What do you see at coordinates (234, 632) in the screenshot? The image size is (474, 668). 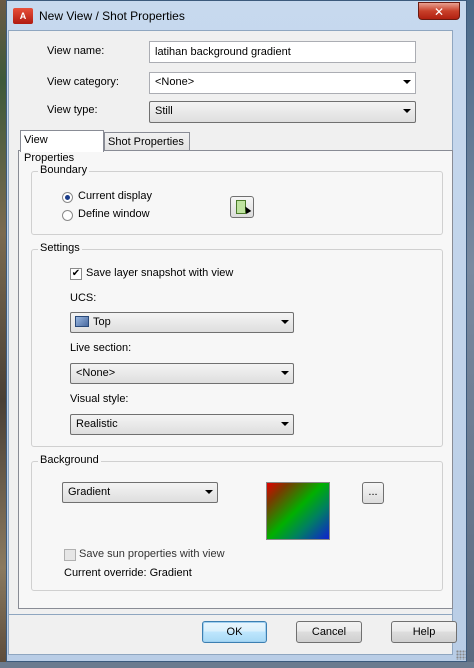 I see `ok-button: OK` at bounding box center [234, 632].